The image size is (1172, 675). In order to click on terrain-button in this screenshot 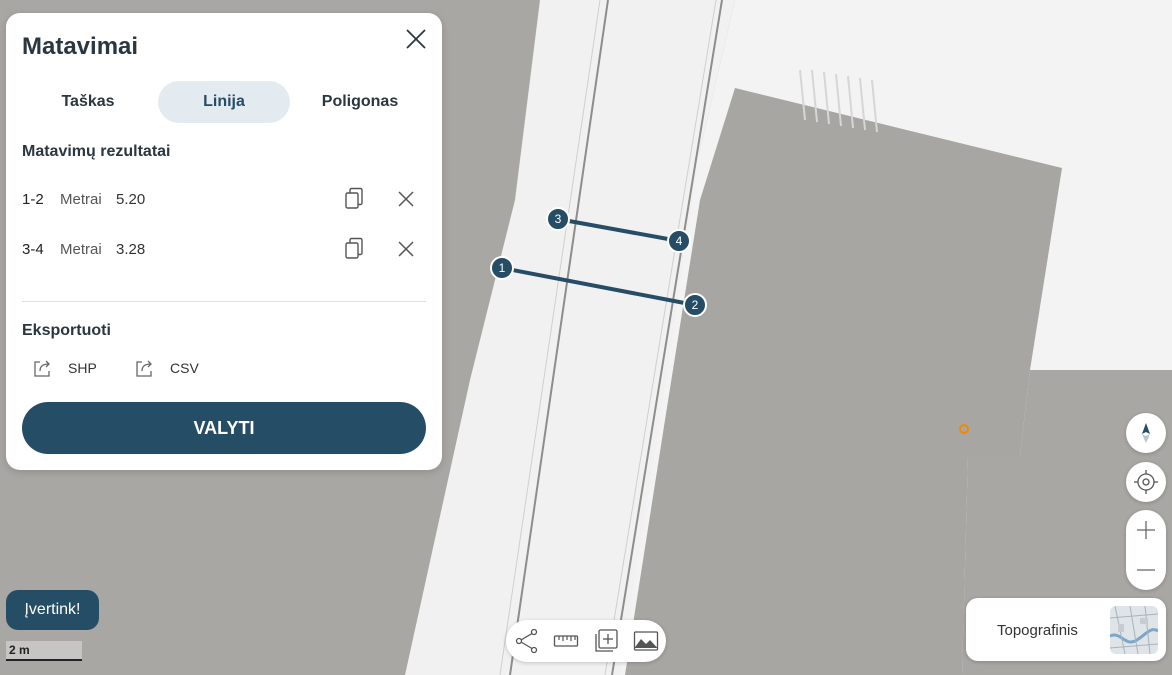, I will do `click(646, 641)`.